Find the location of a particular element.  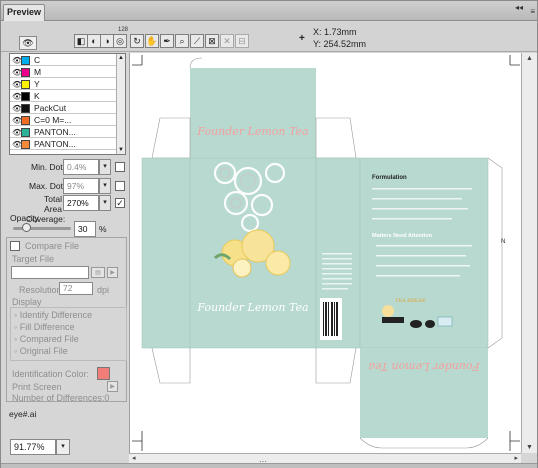

toolbar-button-clear: ⊟ is located at coordinates (242, 41).